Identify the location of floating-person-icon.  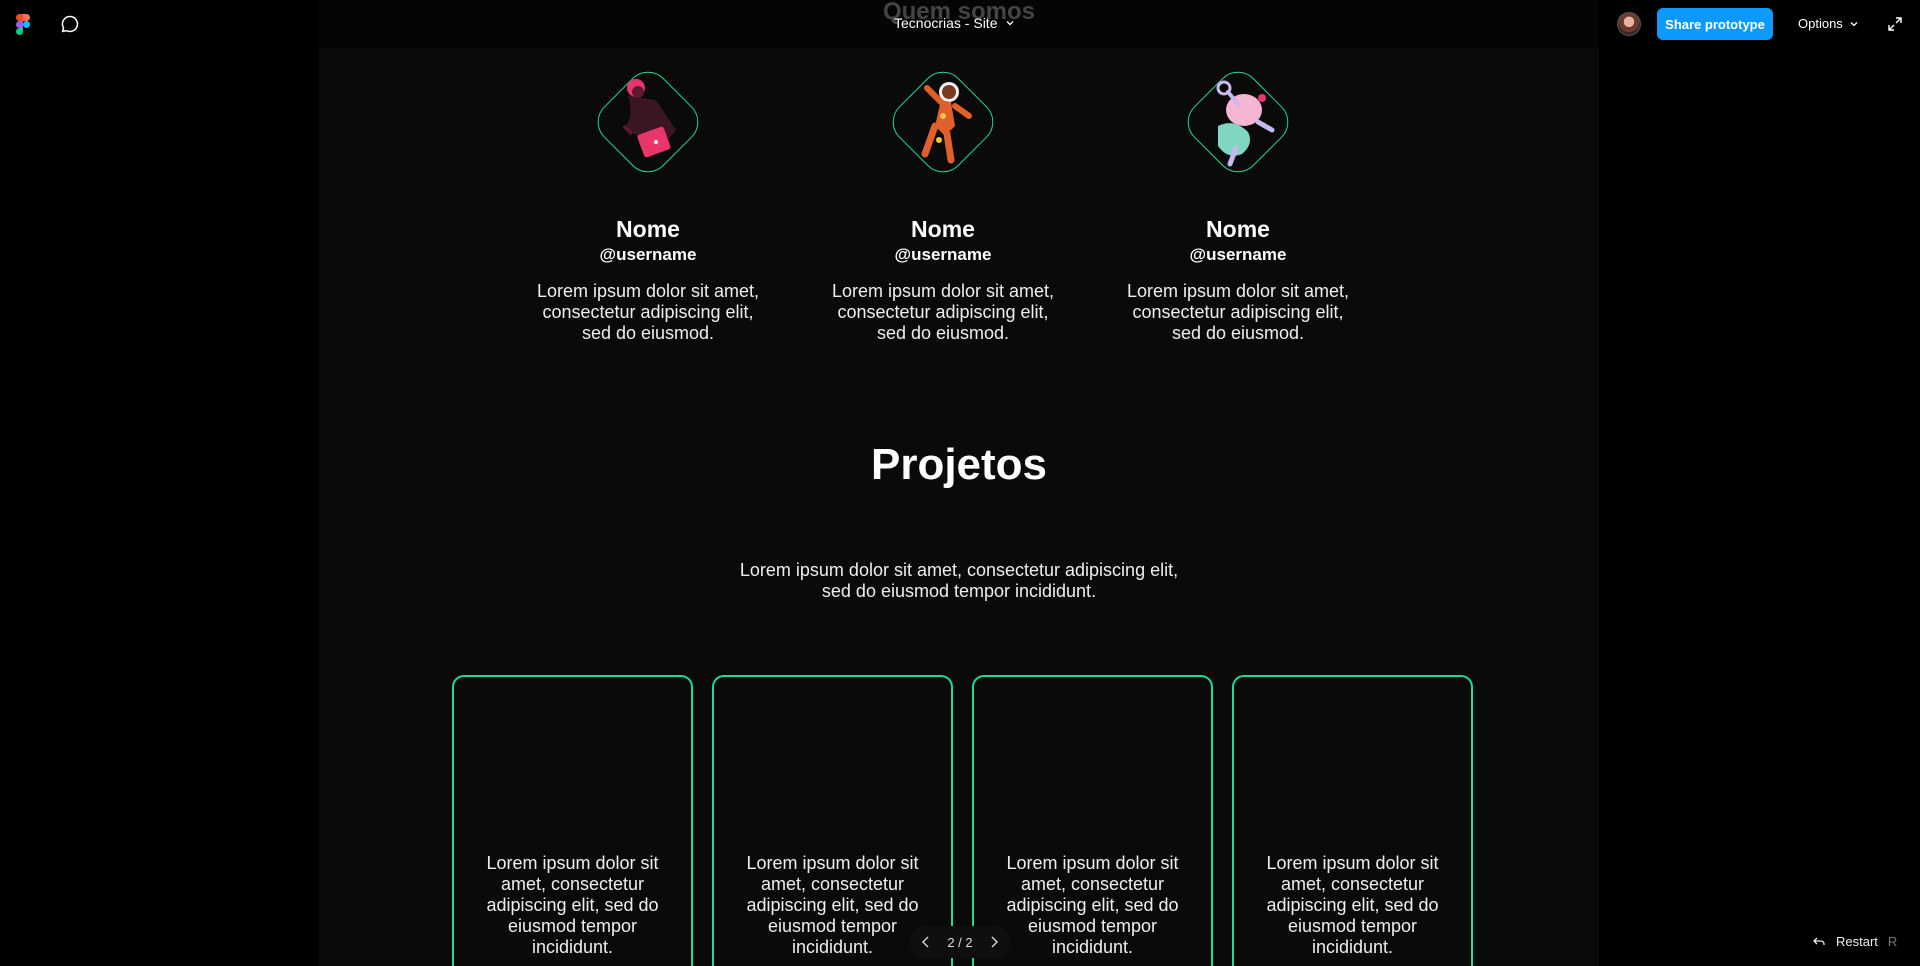
(1245, 123).